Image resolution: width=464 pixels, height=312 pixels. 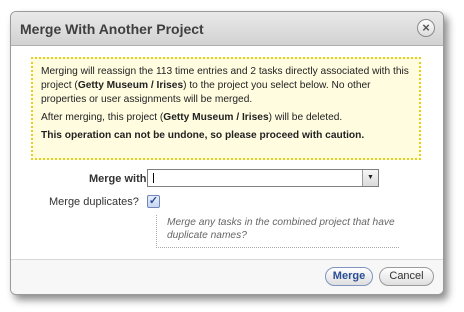 I want to click on close-icon: ×, so click(x=426, y=28).